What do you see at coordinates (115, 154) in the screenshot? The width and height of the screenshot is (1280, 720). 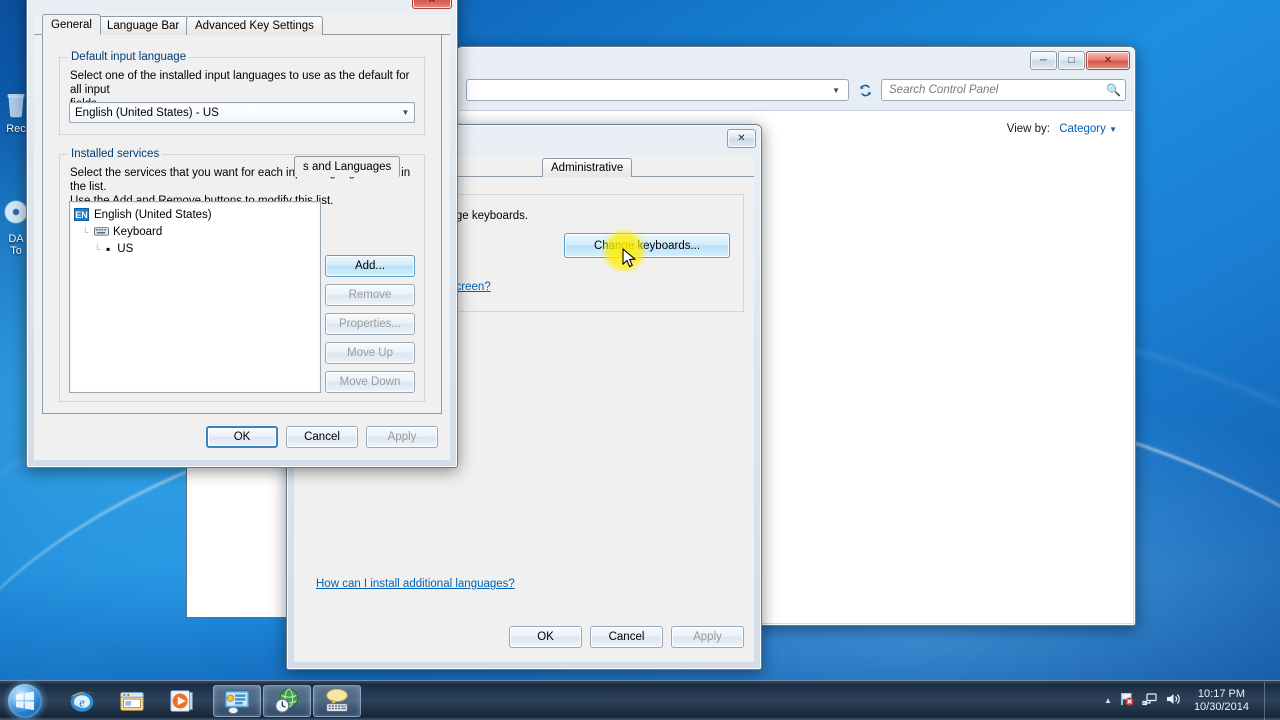 I see `installed-services-label: Installed services` at bounding box center [115, 154].